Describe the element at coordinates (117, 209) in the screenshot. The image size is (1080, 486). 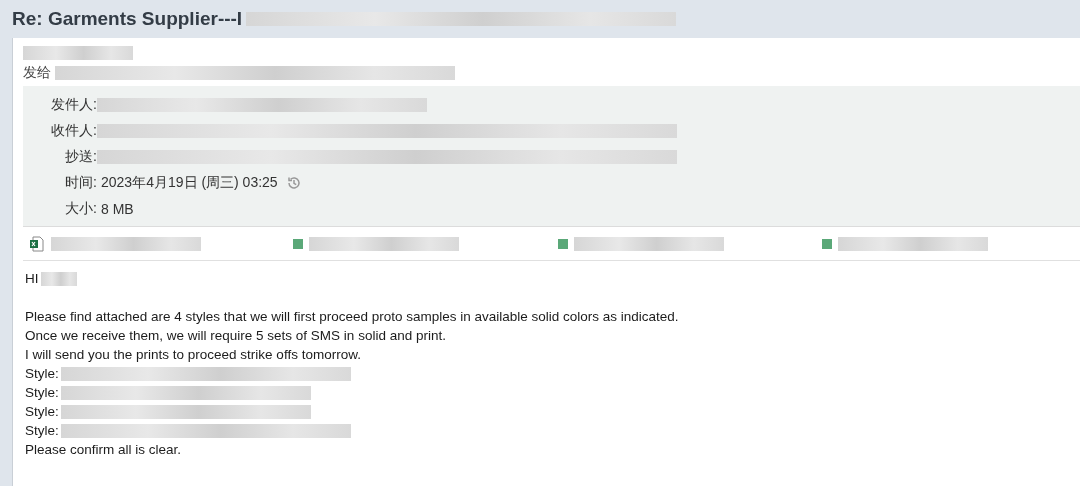
I see `size-value: 8 MB` at that location.